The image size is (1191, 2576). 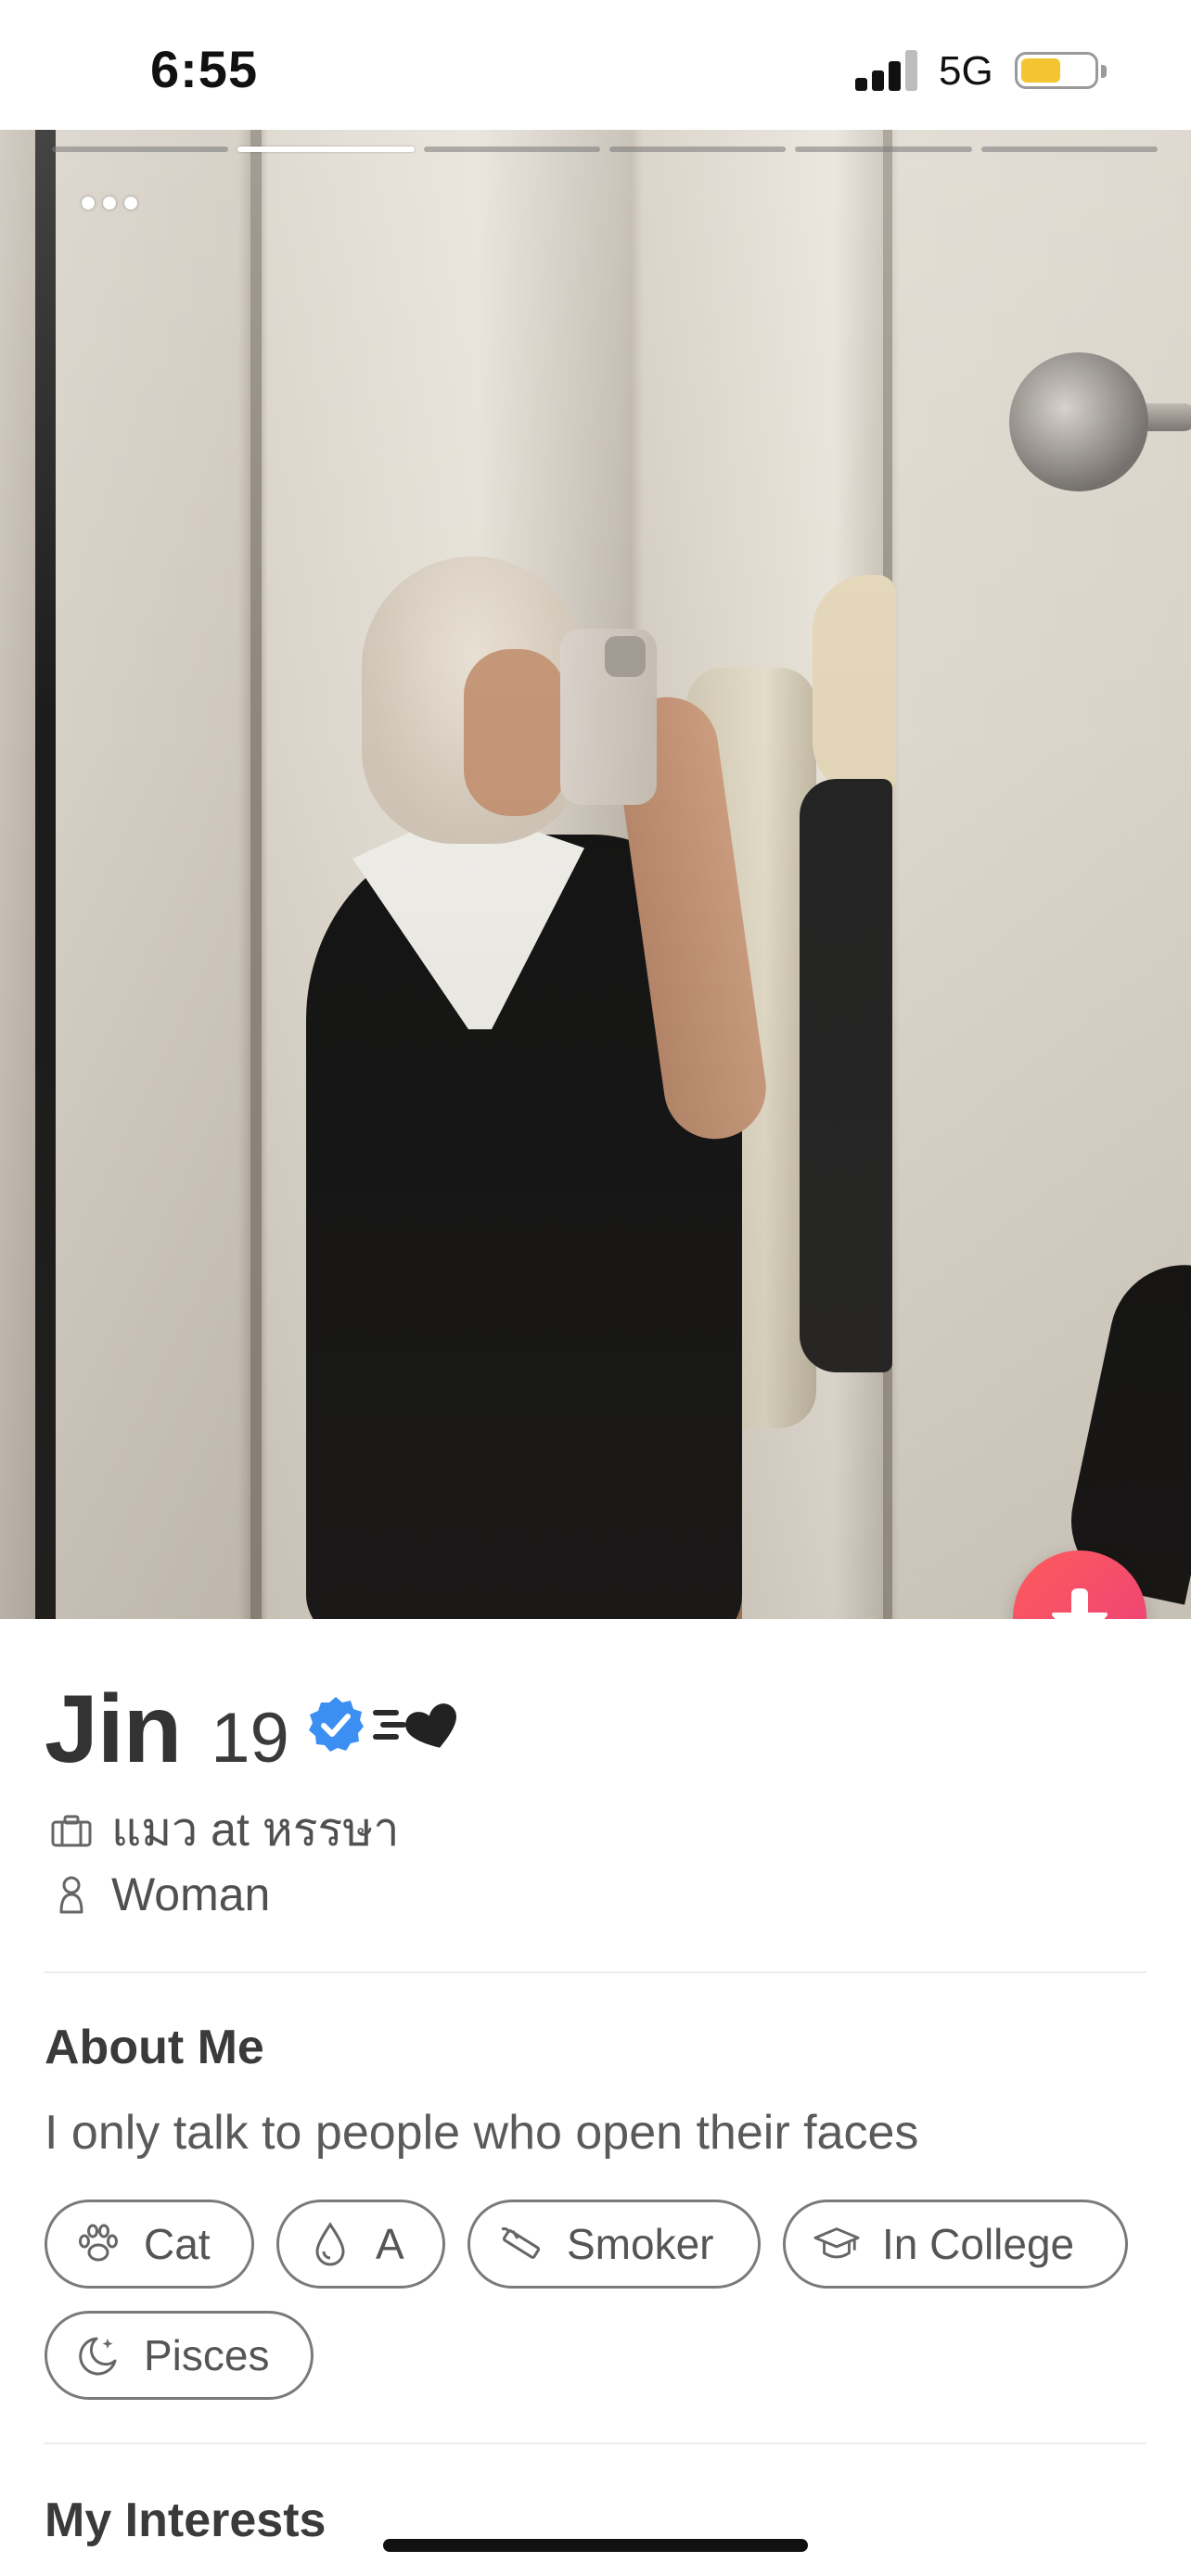 I want to click on more-options-icon, so click(x=117, y=203).